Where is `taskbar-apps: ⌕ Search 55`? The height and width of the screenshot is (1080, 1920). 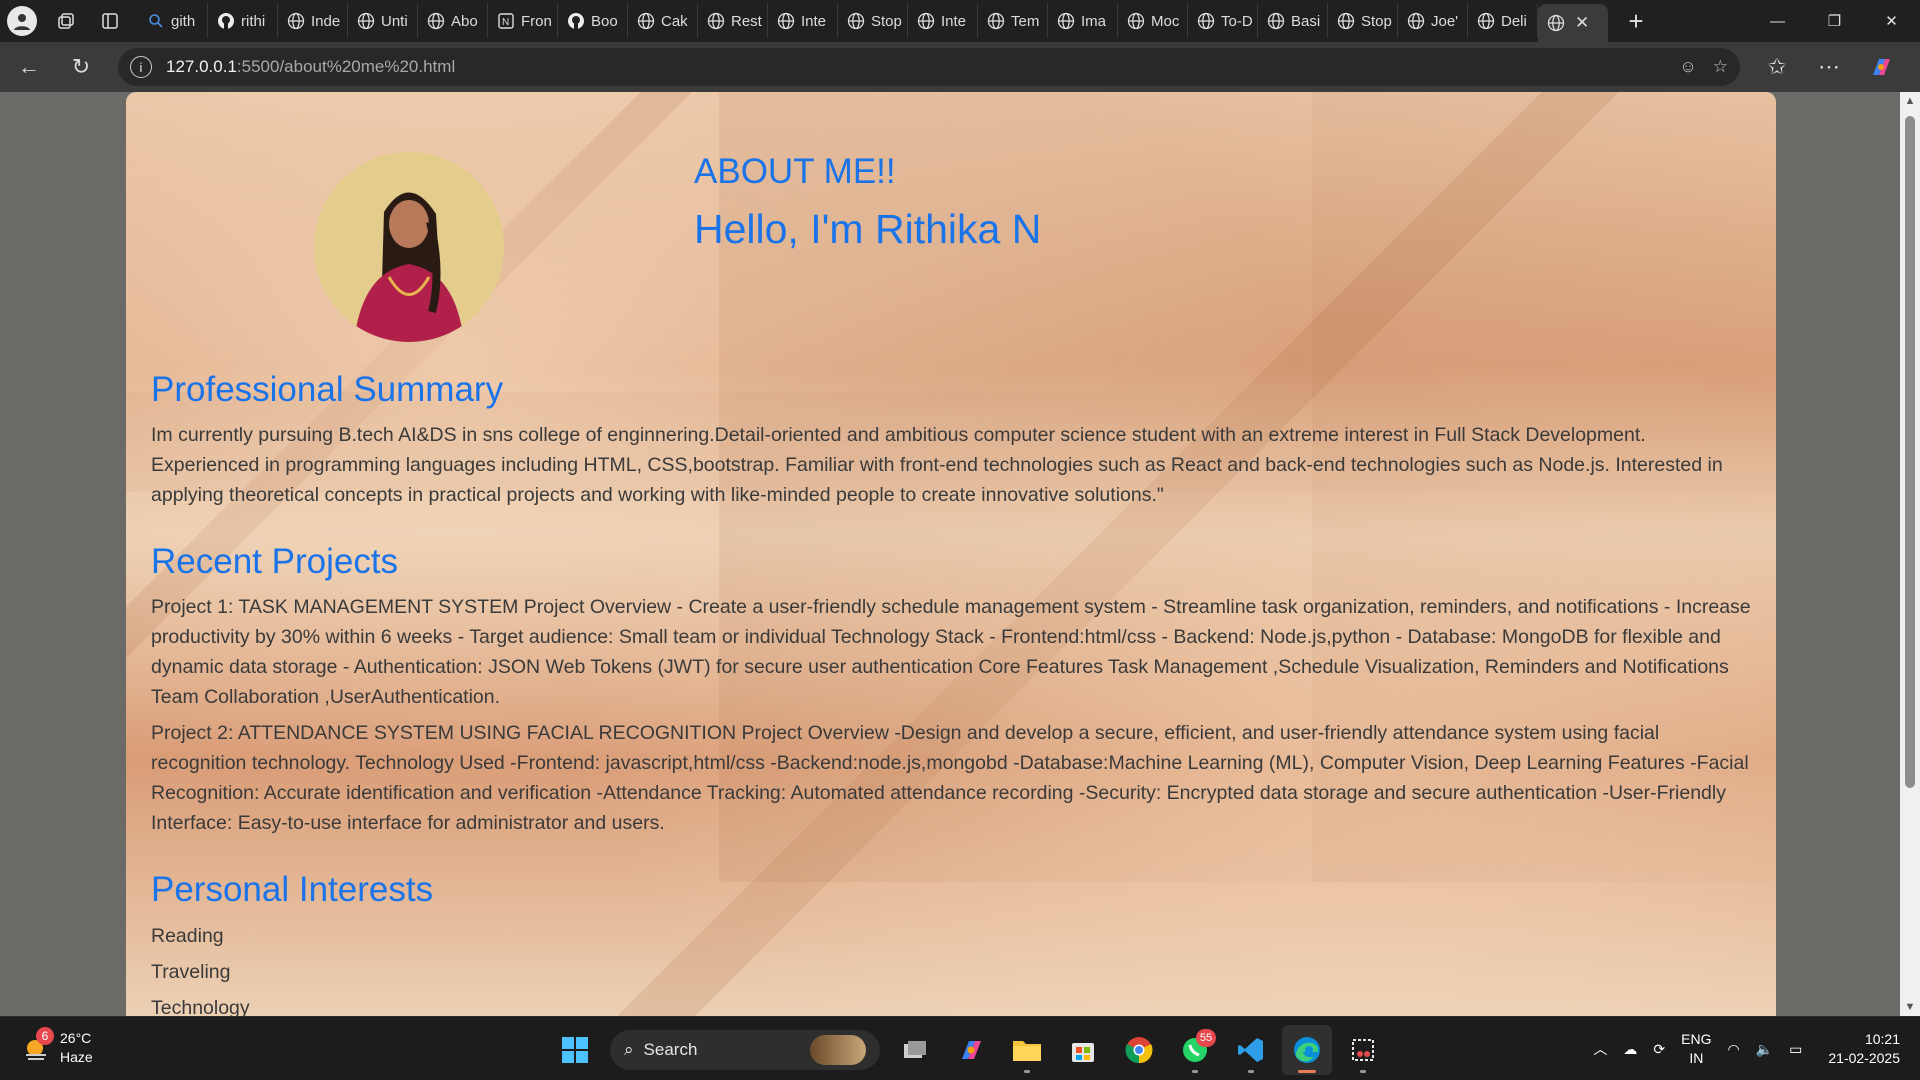
taskbar-apps: ⌕ Search 55 is located at coordinates (969, 1050).